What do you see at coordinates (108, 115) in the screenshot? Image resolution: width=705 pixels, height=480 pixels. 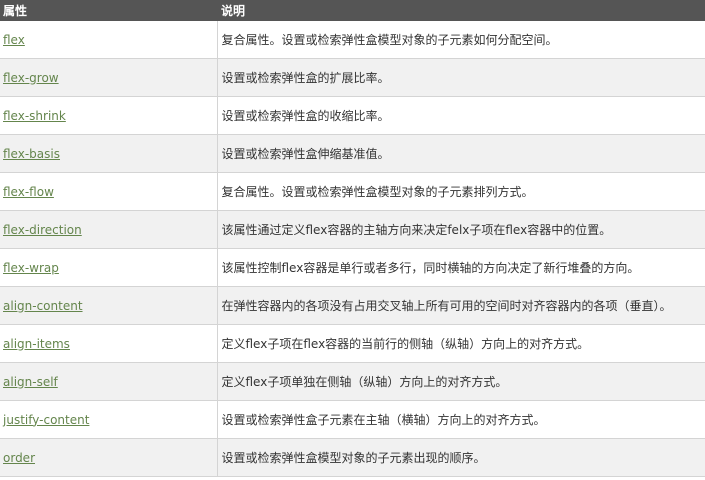 I see `property-cell: flex-shrink` at bounding box center [108, 115].